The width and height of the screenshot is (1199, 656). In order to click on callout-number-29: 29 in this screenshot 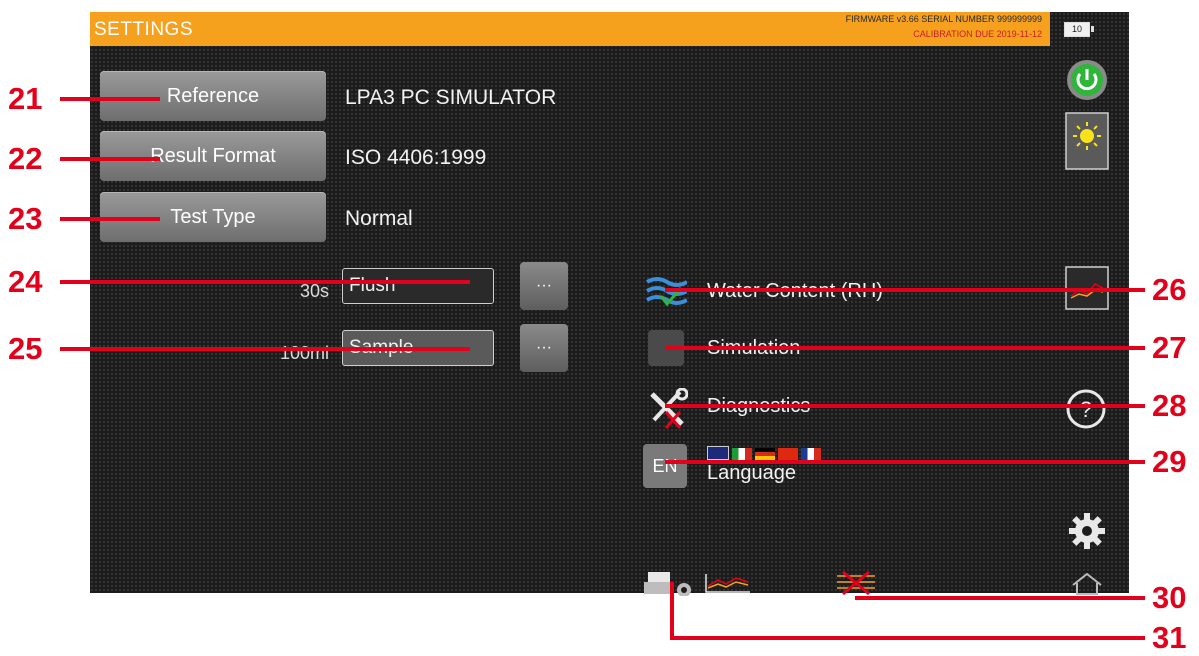, I will do `click(1169, 461)`.